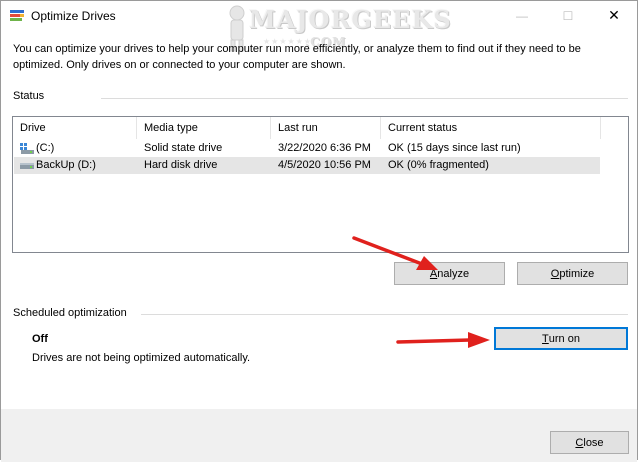 Image resolution: width=640 pixels, height=462 pixels. Describe the element at coordinates (40, 339) in the screenshot. I see `schedule-state: Off` at that location.